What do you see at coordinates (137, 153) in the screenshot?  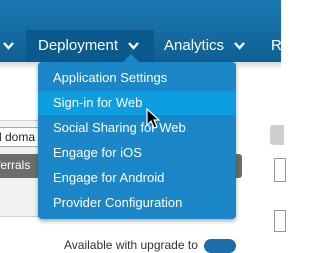 I see `menu-item-engage-for-ios: Engage for iOS` at bounding box center [137, 153].